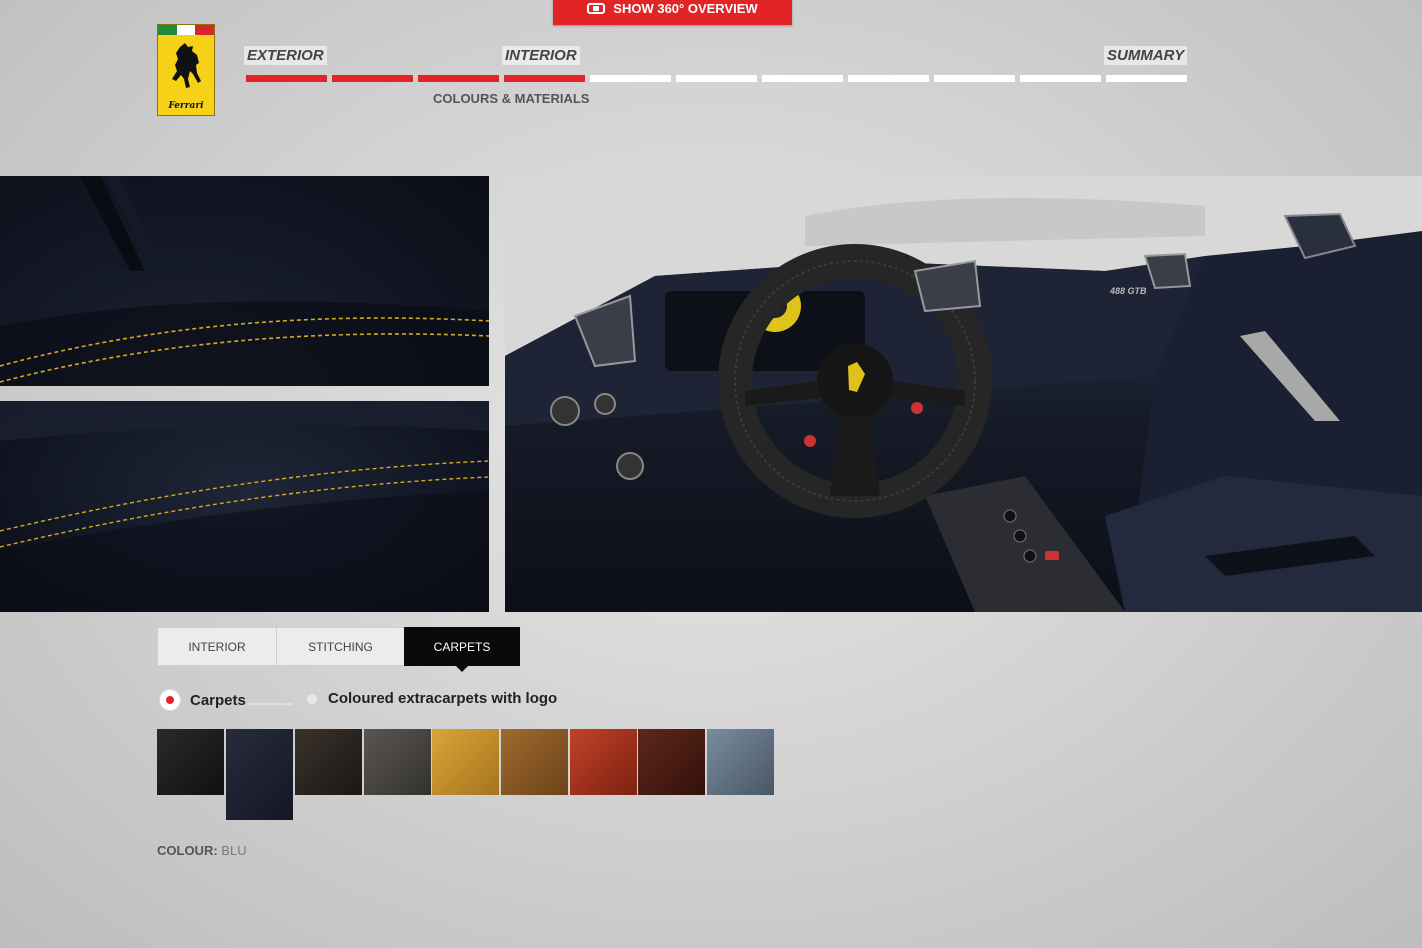  I want to click on carpet-swatch-blu, so click(259, 774).